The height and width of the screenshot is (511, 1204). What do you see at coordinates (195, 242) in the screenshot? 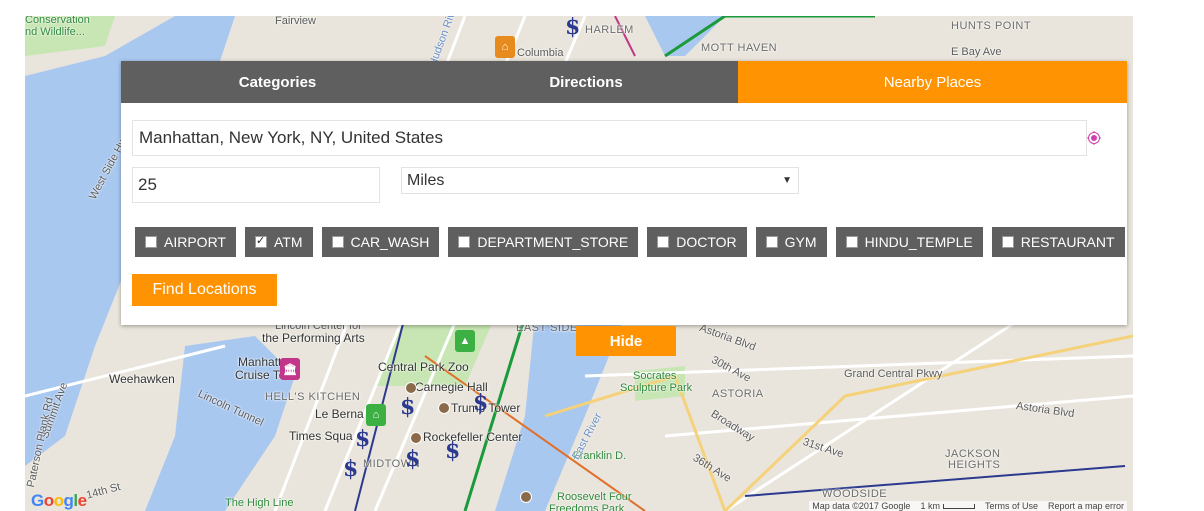
I see `category-label: AIRPORT` at bounding box center [195, 242].